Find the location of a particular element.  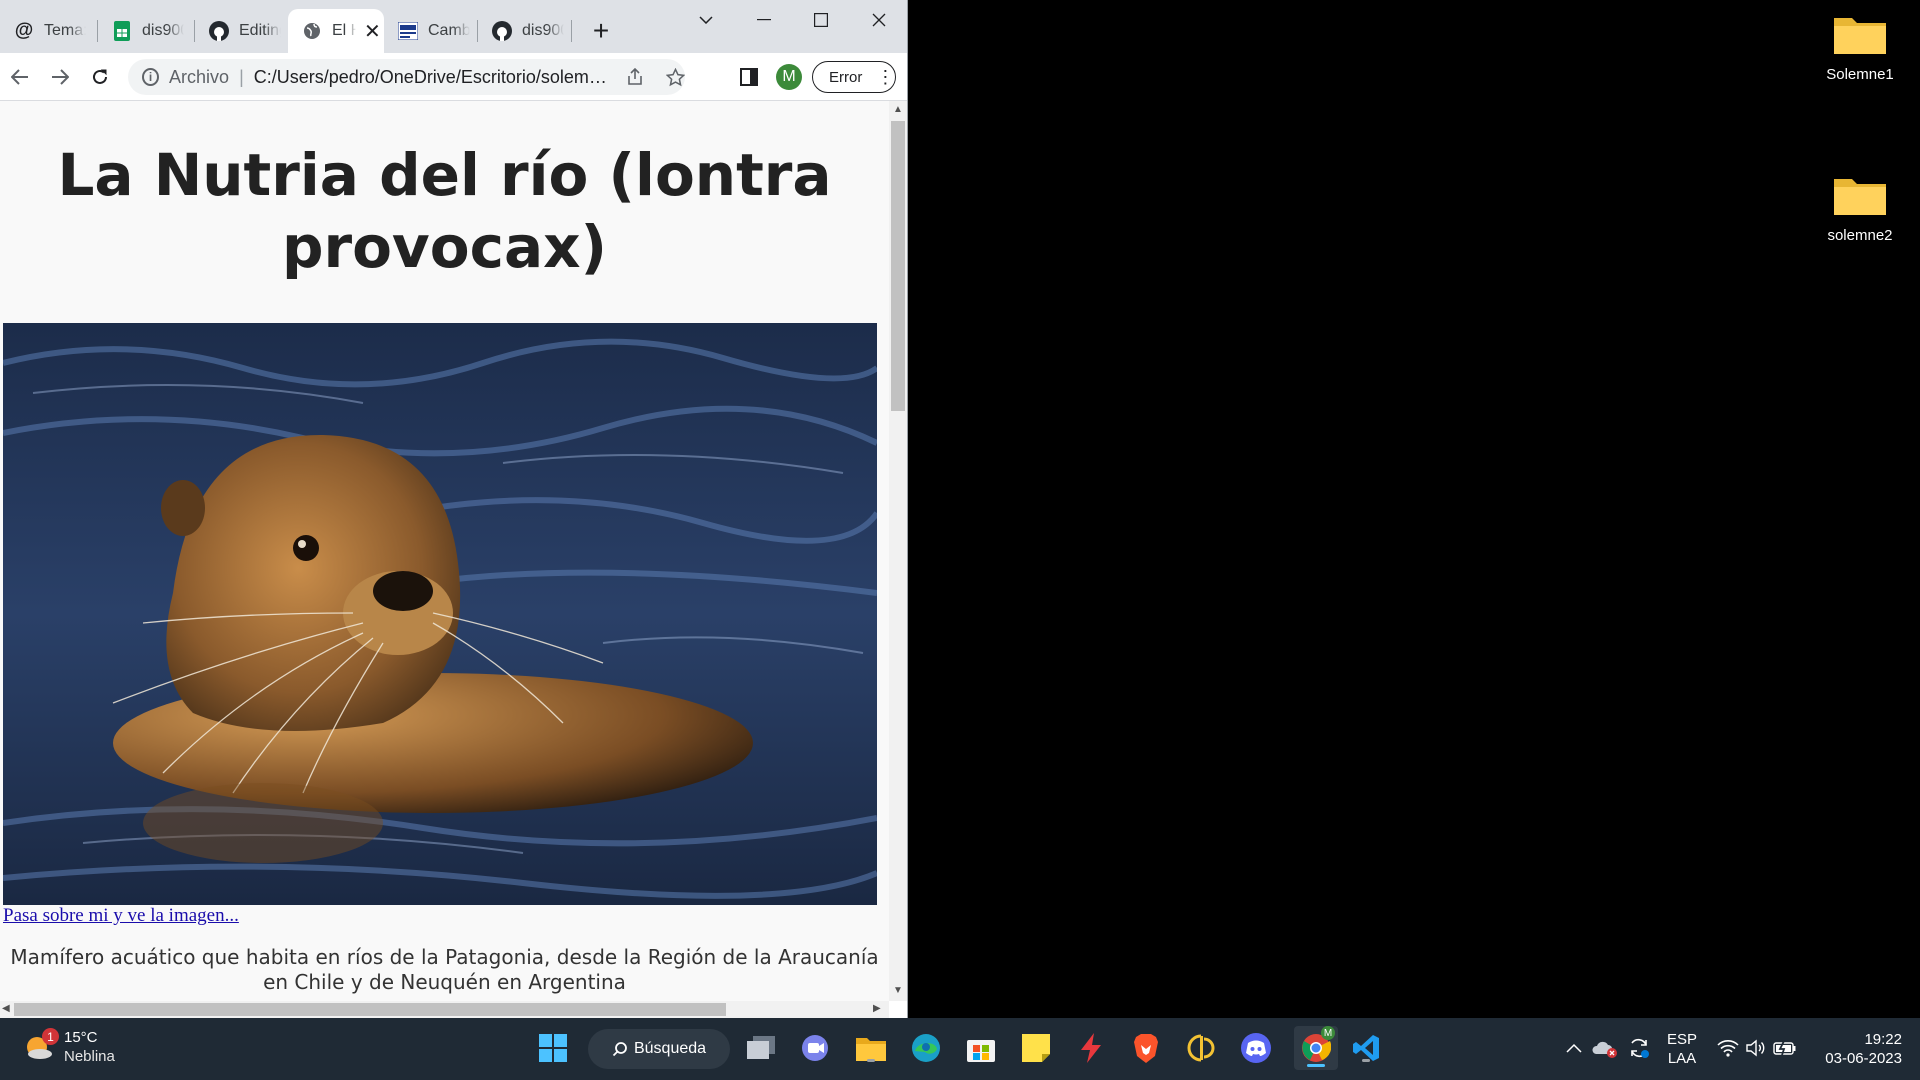

weather-widget: 1 15°C Neblina is located at coordinates (69, 1047).